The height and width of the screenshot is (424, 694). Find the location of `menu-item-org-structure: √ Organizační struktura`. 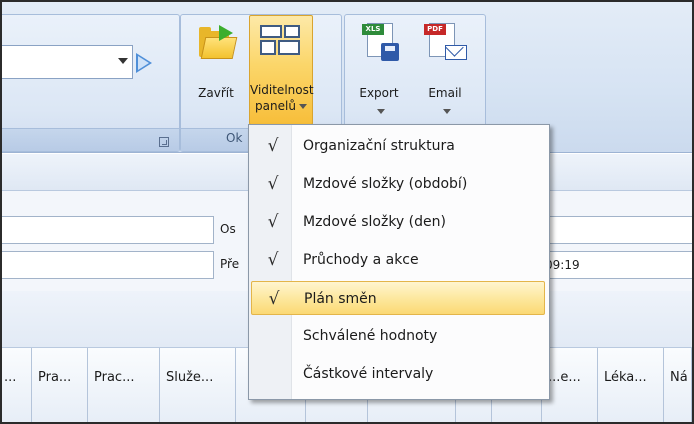

menu-item-org-structure: √ Organizační struktura is located at coordinates (398, 146).